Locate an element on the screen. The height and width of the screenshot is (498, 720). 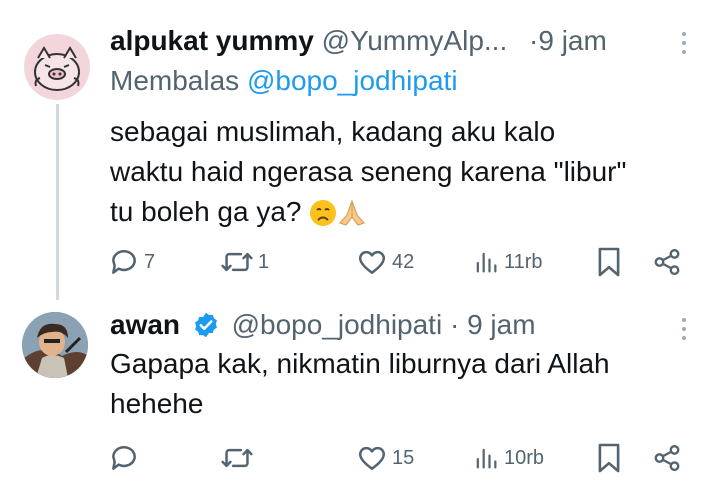
replying-to-label: Membalas is located at coordinates (175, 80).